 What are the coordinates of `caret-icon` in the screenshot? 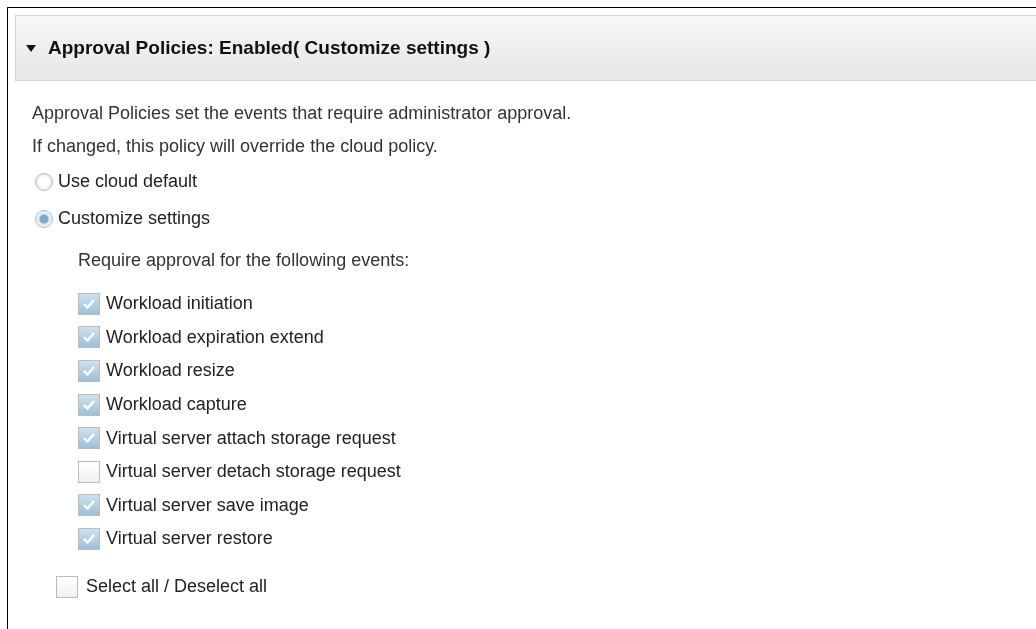 It's located at (31, 48).